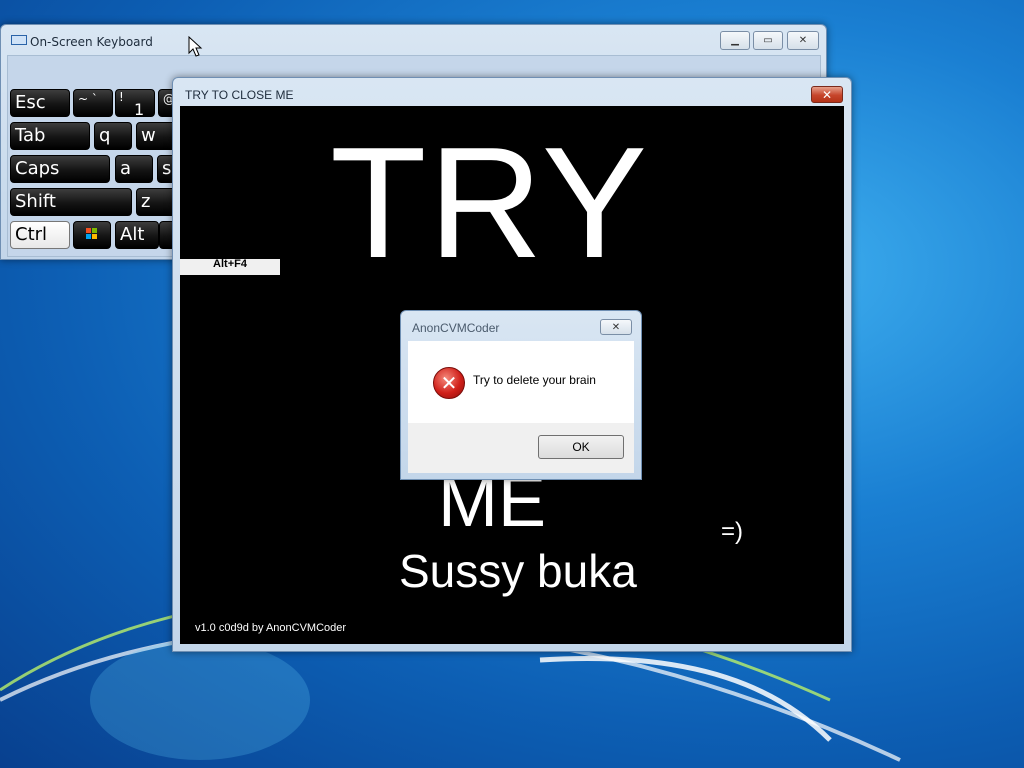  Describe the element at coordinates (137, 235) in the screenshot. I see `key-alt: Alt` at that location.